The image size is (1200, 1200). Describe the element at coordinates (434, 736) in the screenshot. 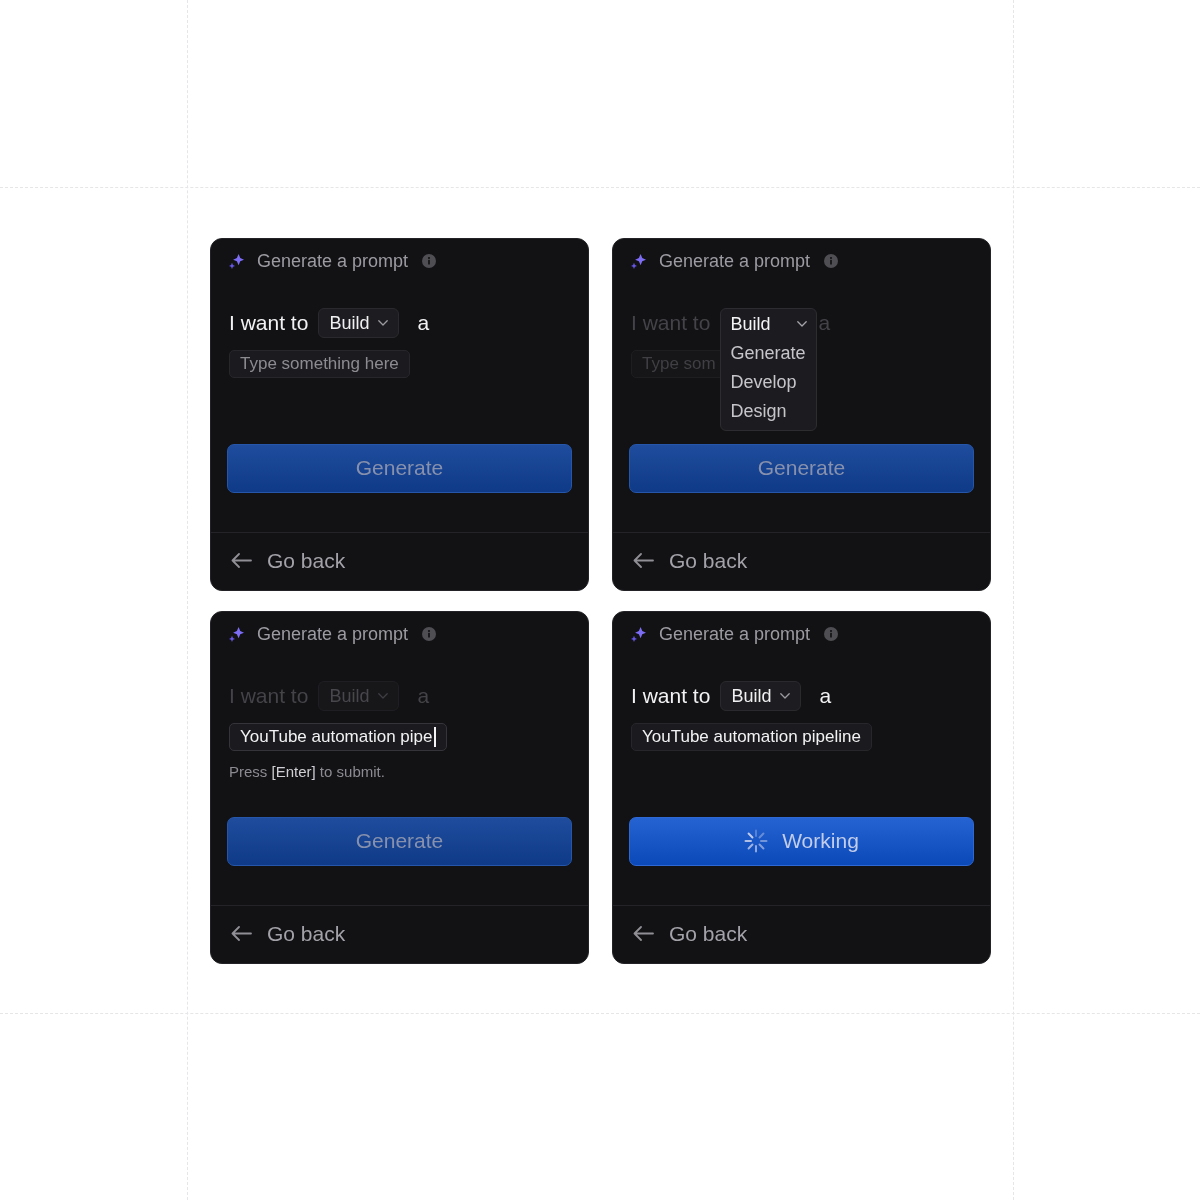

I see `text-cursor-icon` at that location.